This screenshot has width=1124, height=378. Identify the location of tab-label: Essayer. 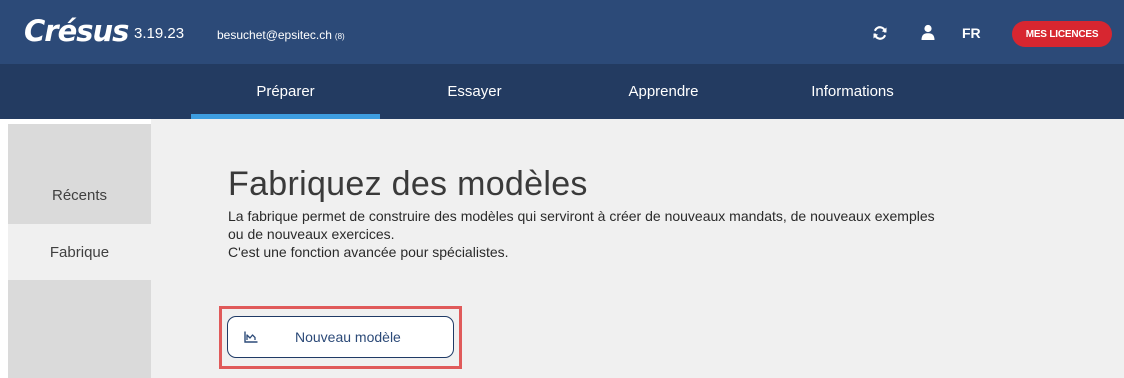
(474, 91).